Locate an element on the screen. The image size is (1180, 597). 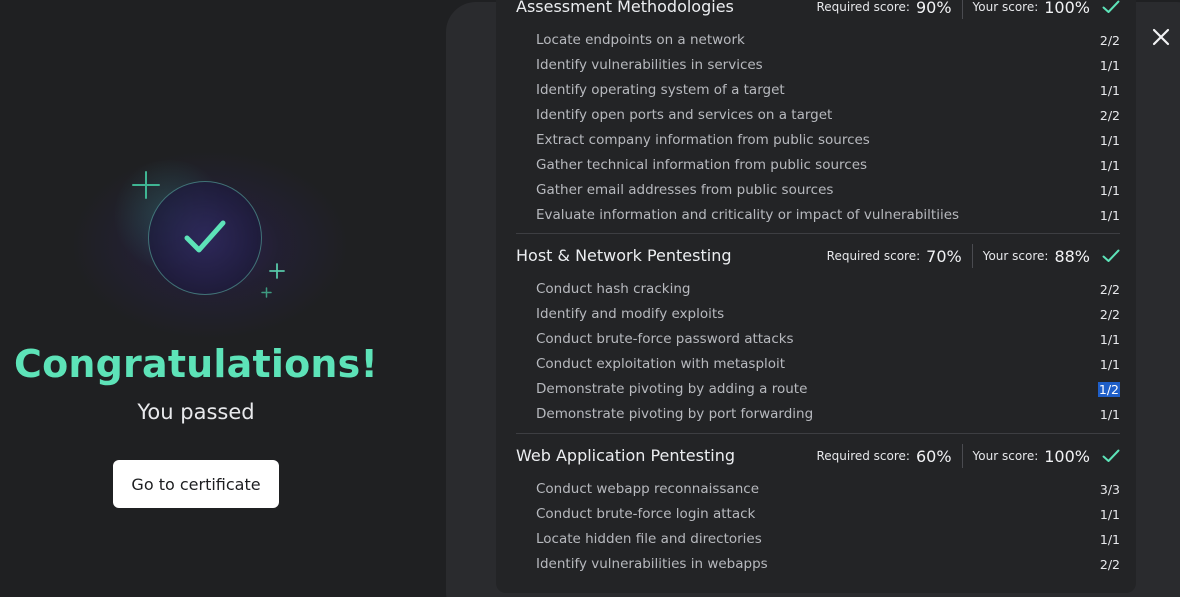
list-item: Conduct hash cracking 2/2 is located at coordinates (818, 290).